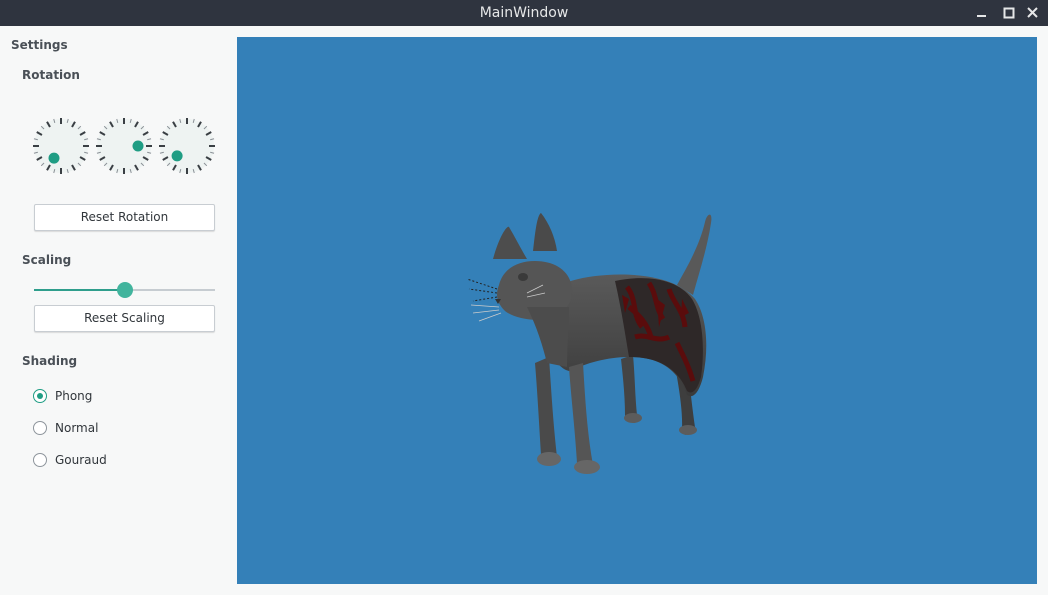 This screenshot has width=1048, height=595. What do you see at coordinates (39, 45) in the screenshot?
I see `settings-title: Settings` at bounding box center [39, 45].